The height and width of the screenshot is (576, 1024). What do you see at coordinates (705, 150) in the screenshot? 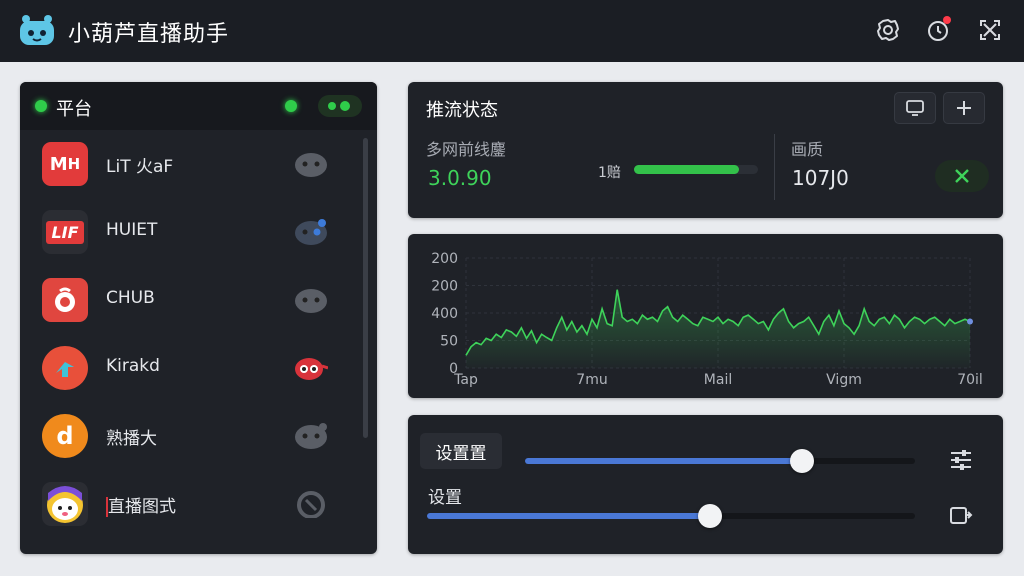
I see `stream-status-panel: 推流状态 多网前线鏖 3.0.90 1赔 画质 107J0` at bounding box center [705, 150].